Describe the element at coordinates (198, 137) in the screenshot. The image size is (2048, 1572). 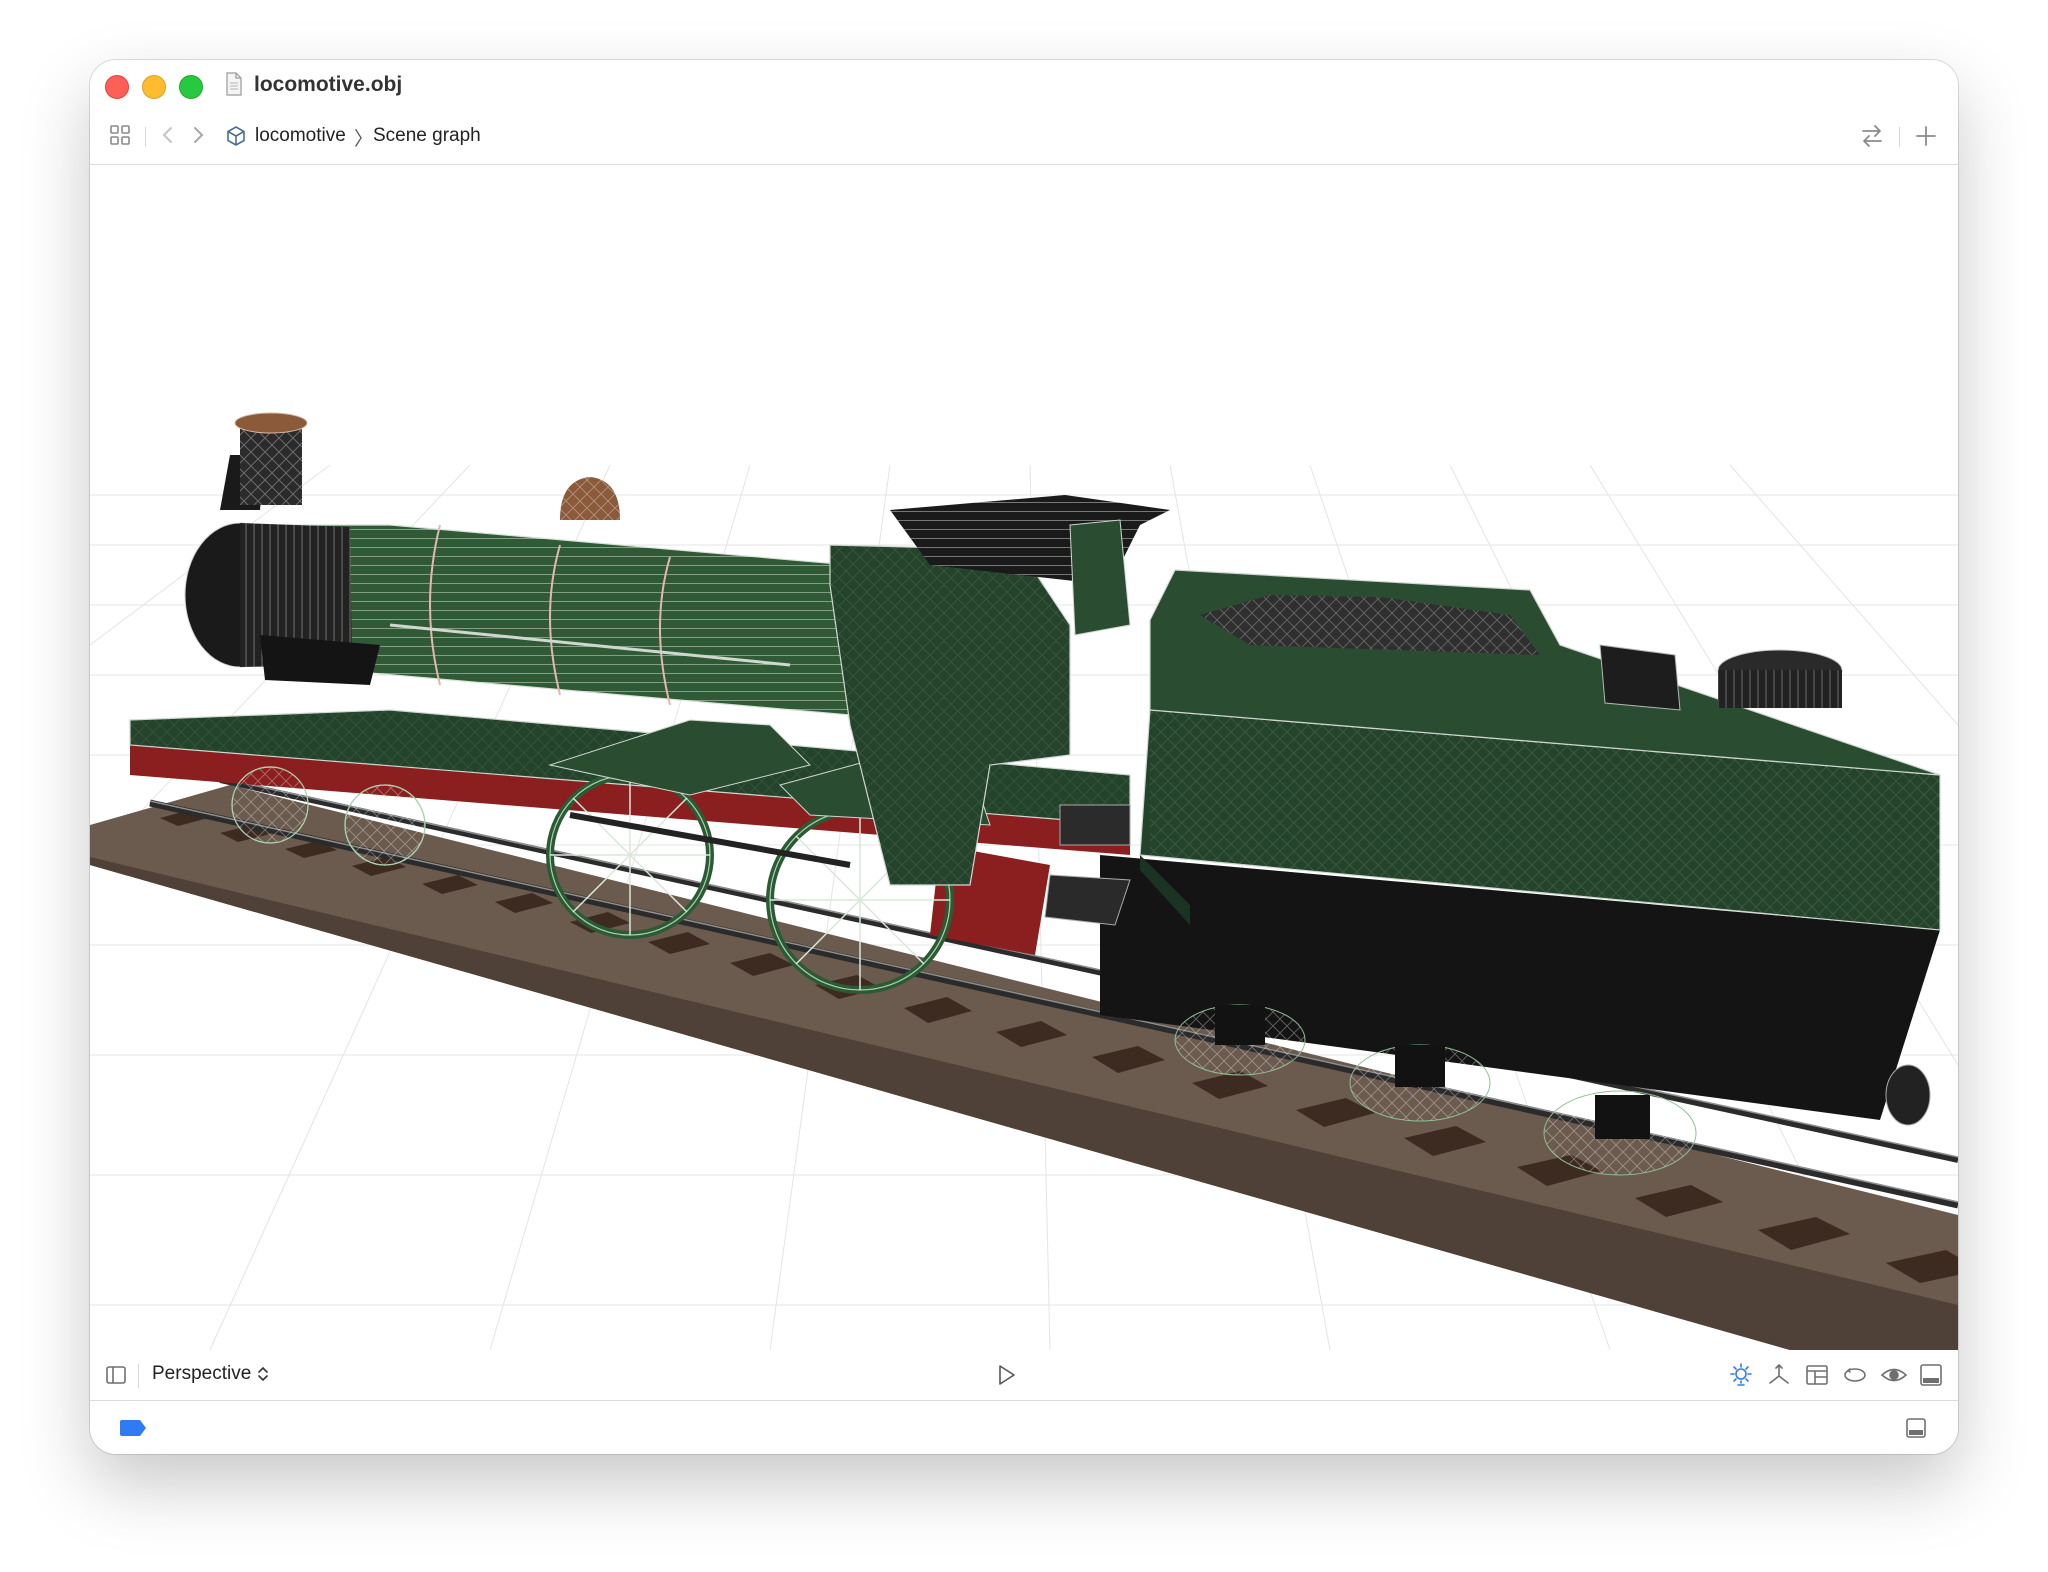
I see `forward-chevron-icon` at that location.